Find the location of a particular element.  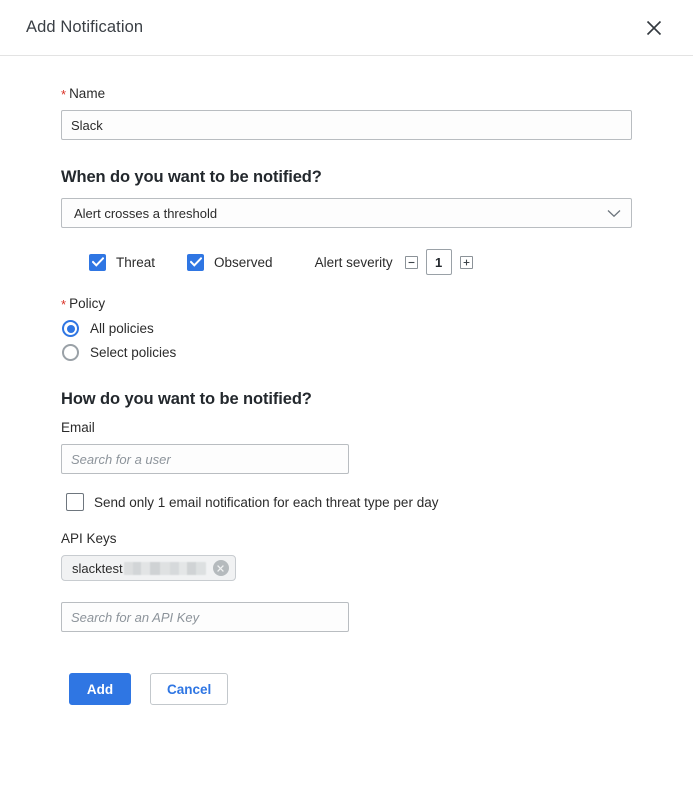

close-icon is located at coordinates (654, 28).